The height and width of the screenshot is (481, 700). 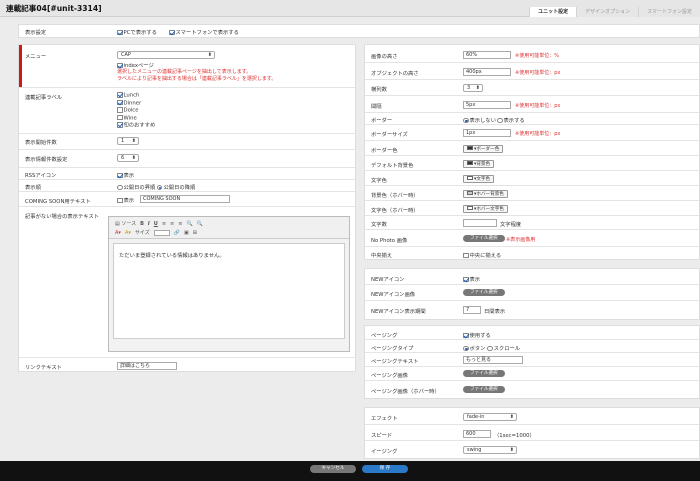 What do you see at coordinates (189, 224) in the screenshot?
I see `find-icon: 🔍` at bounding box center [189, 224].